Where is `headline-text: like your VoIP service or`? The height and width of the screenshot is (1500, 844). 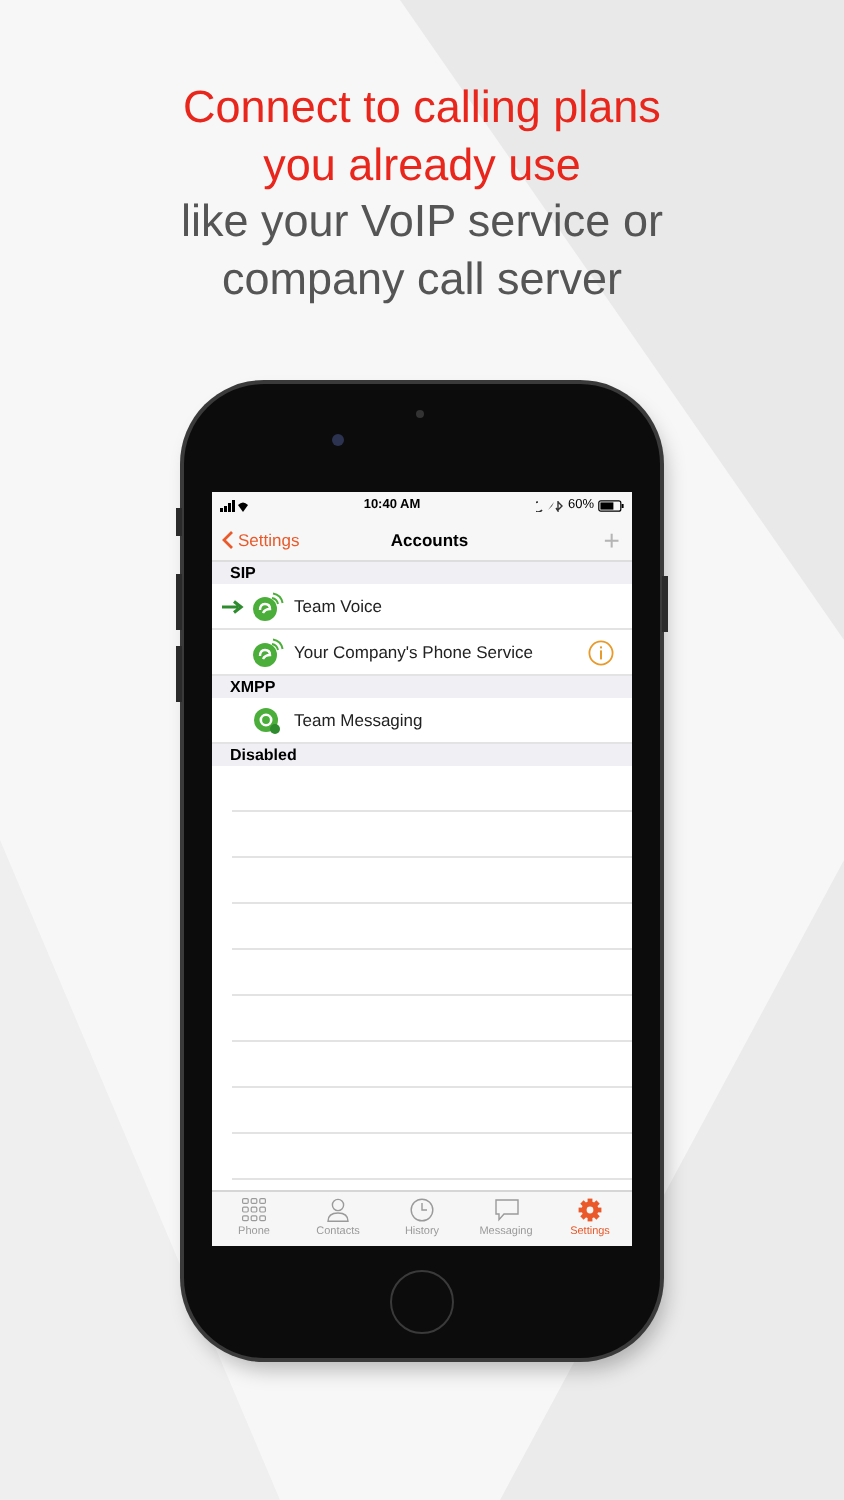
headline-text: like your VoIP service or is located at coordinates (422, 222).